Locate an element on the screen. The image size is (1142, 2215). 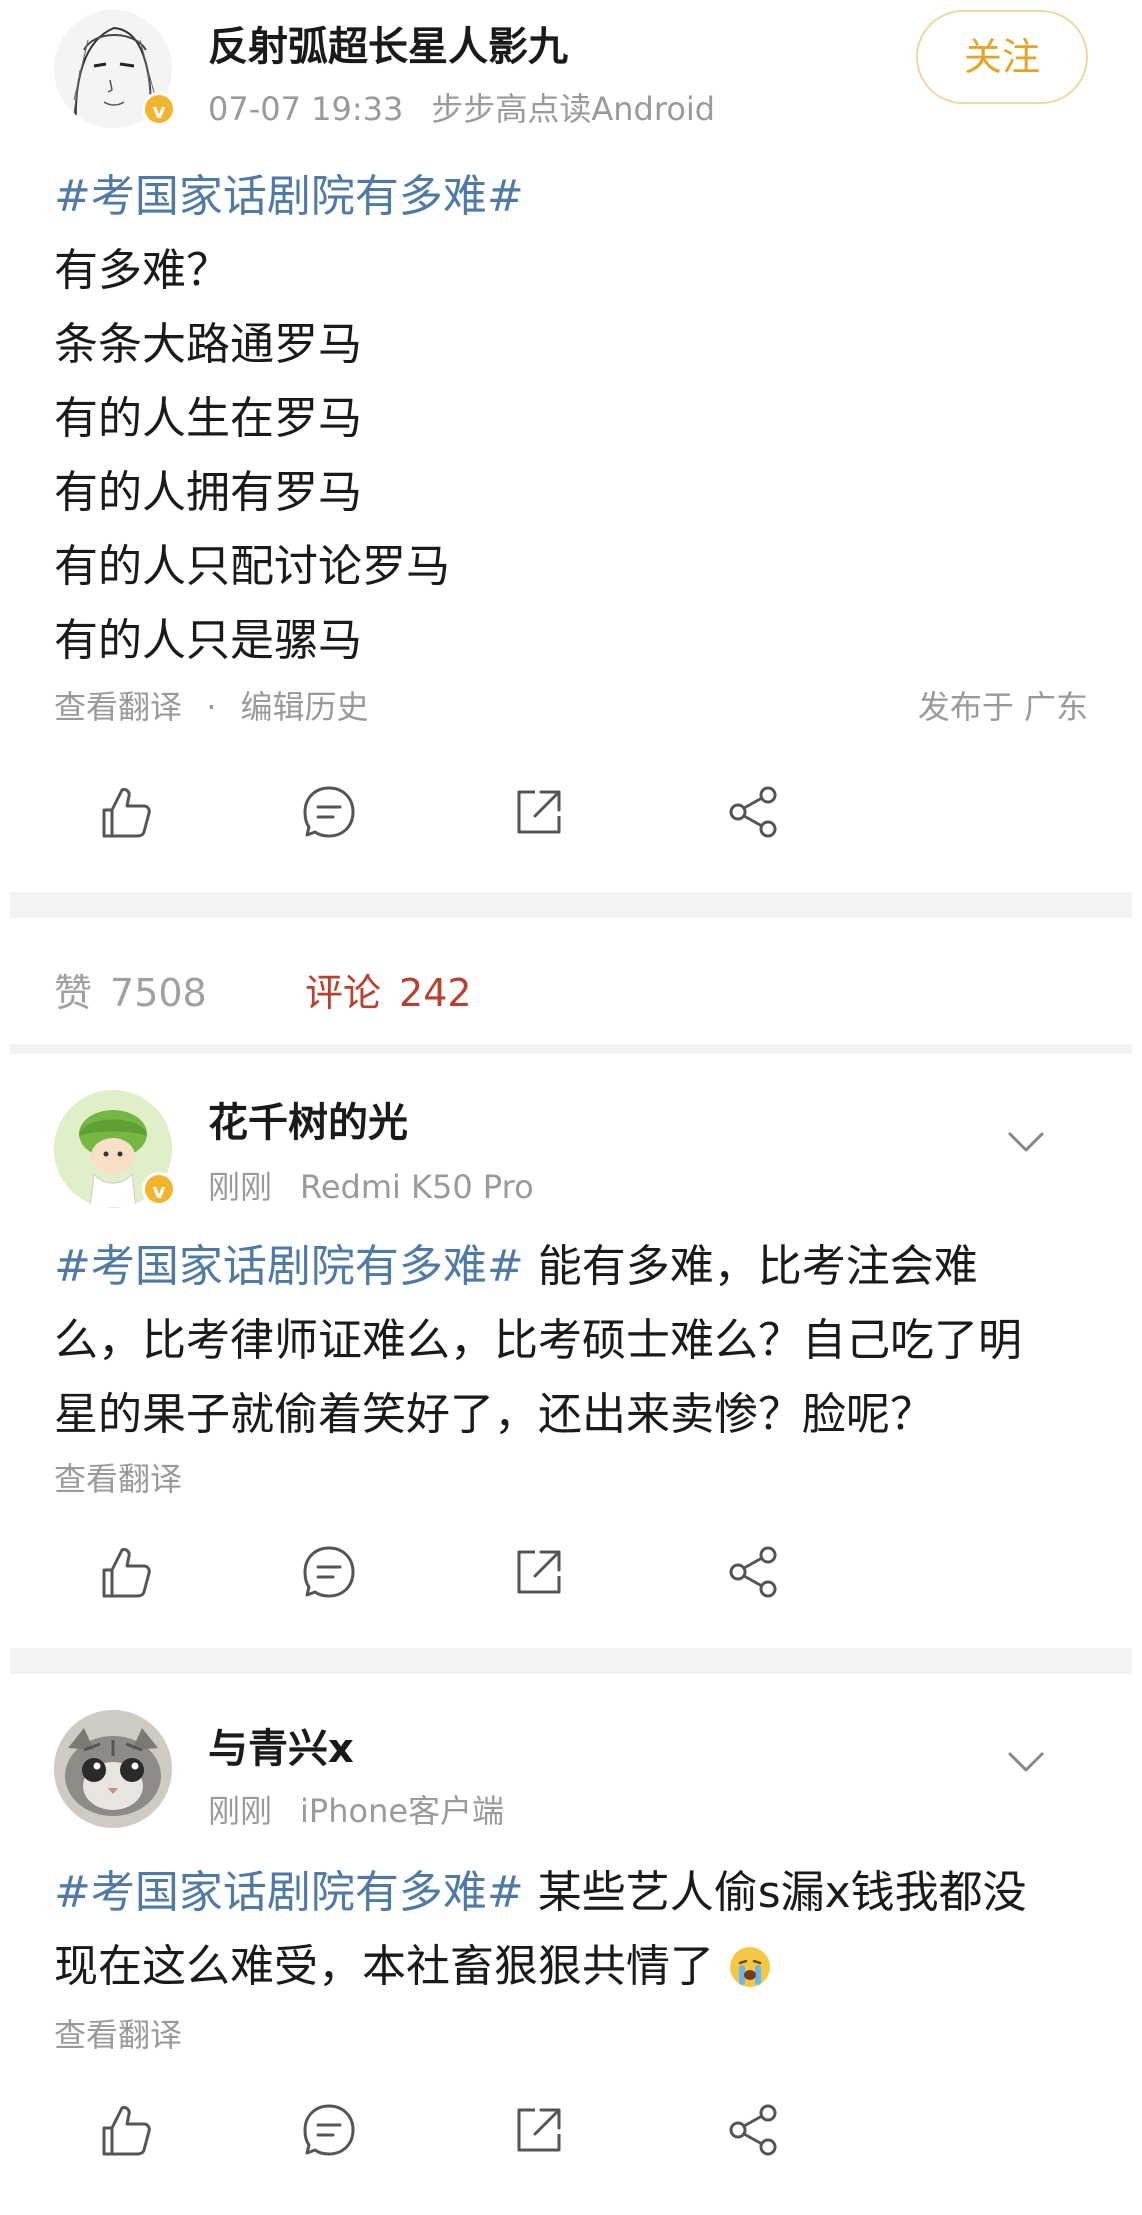
post-line: 条条大路通罗马 is located at coordinates (208, 344).